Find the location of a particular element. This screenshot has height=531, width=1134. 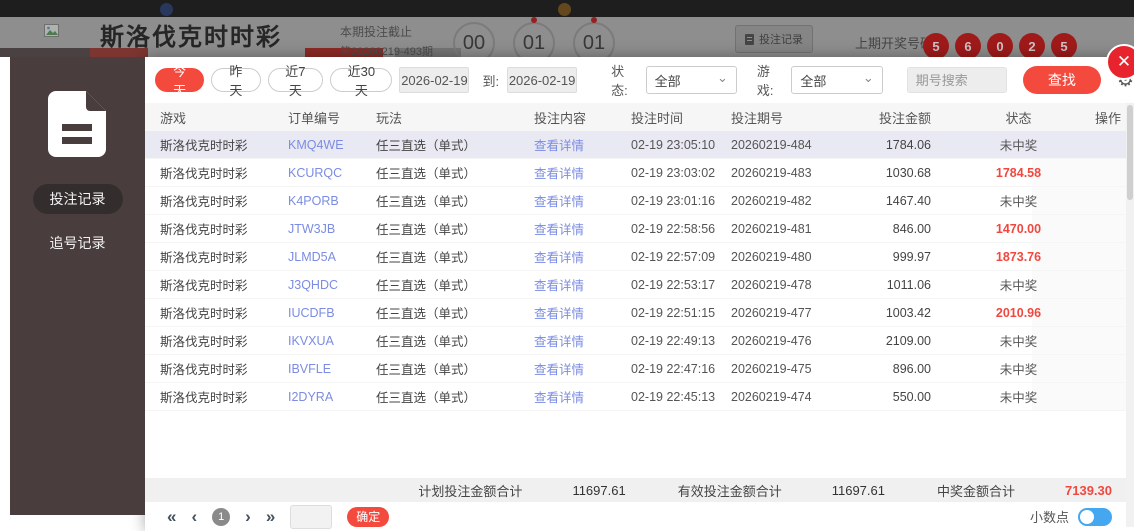

cell-bet-amount: 1467.40 is located at coordinates (908, 200).